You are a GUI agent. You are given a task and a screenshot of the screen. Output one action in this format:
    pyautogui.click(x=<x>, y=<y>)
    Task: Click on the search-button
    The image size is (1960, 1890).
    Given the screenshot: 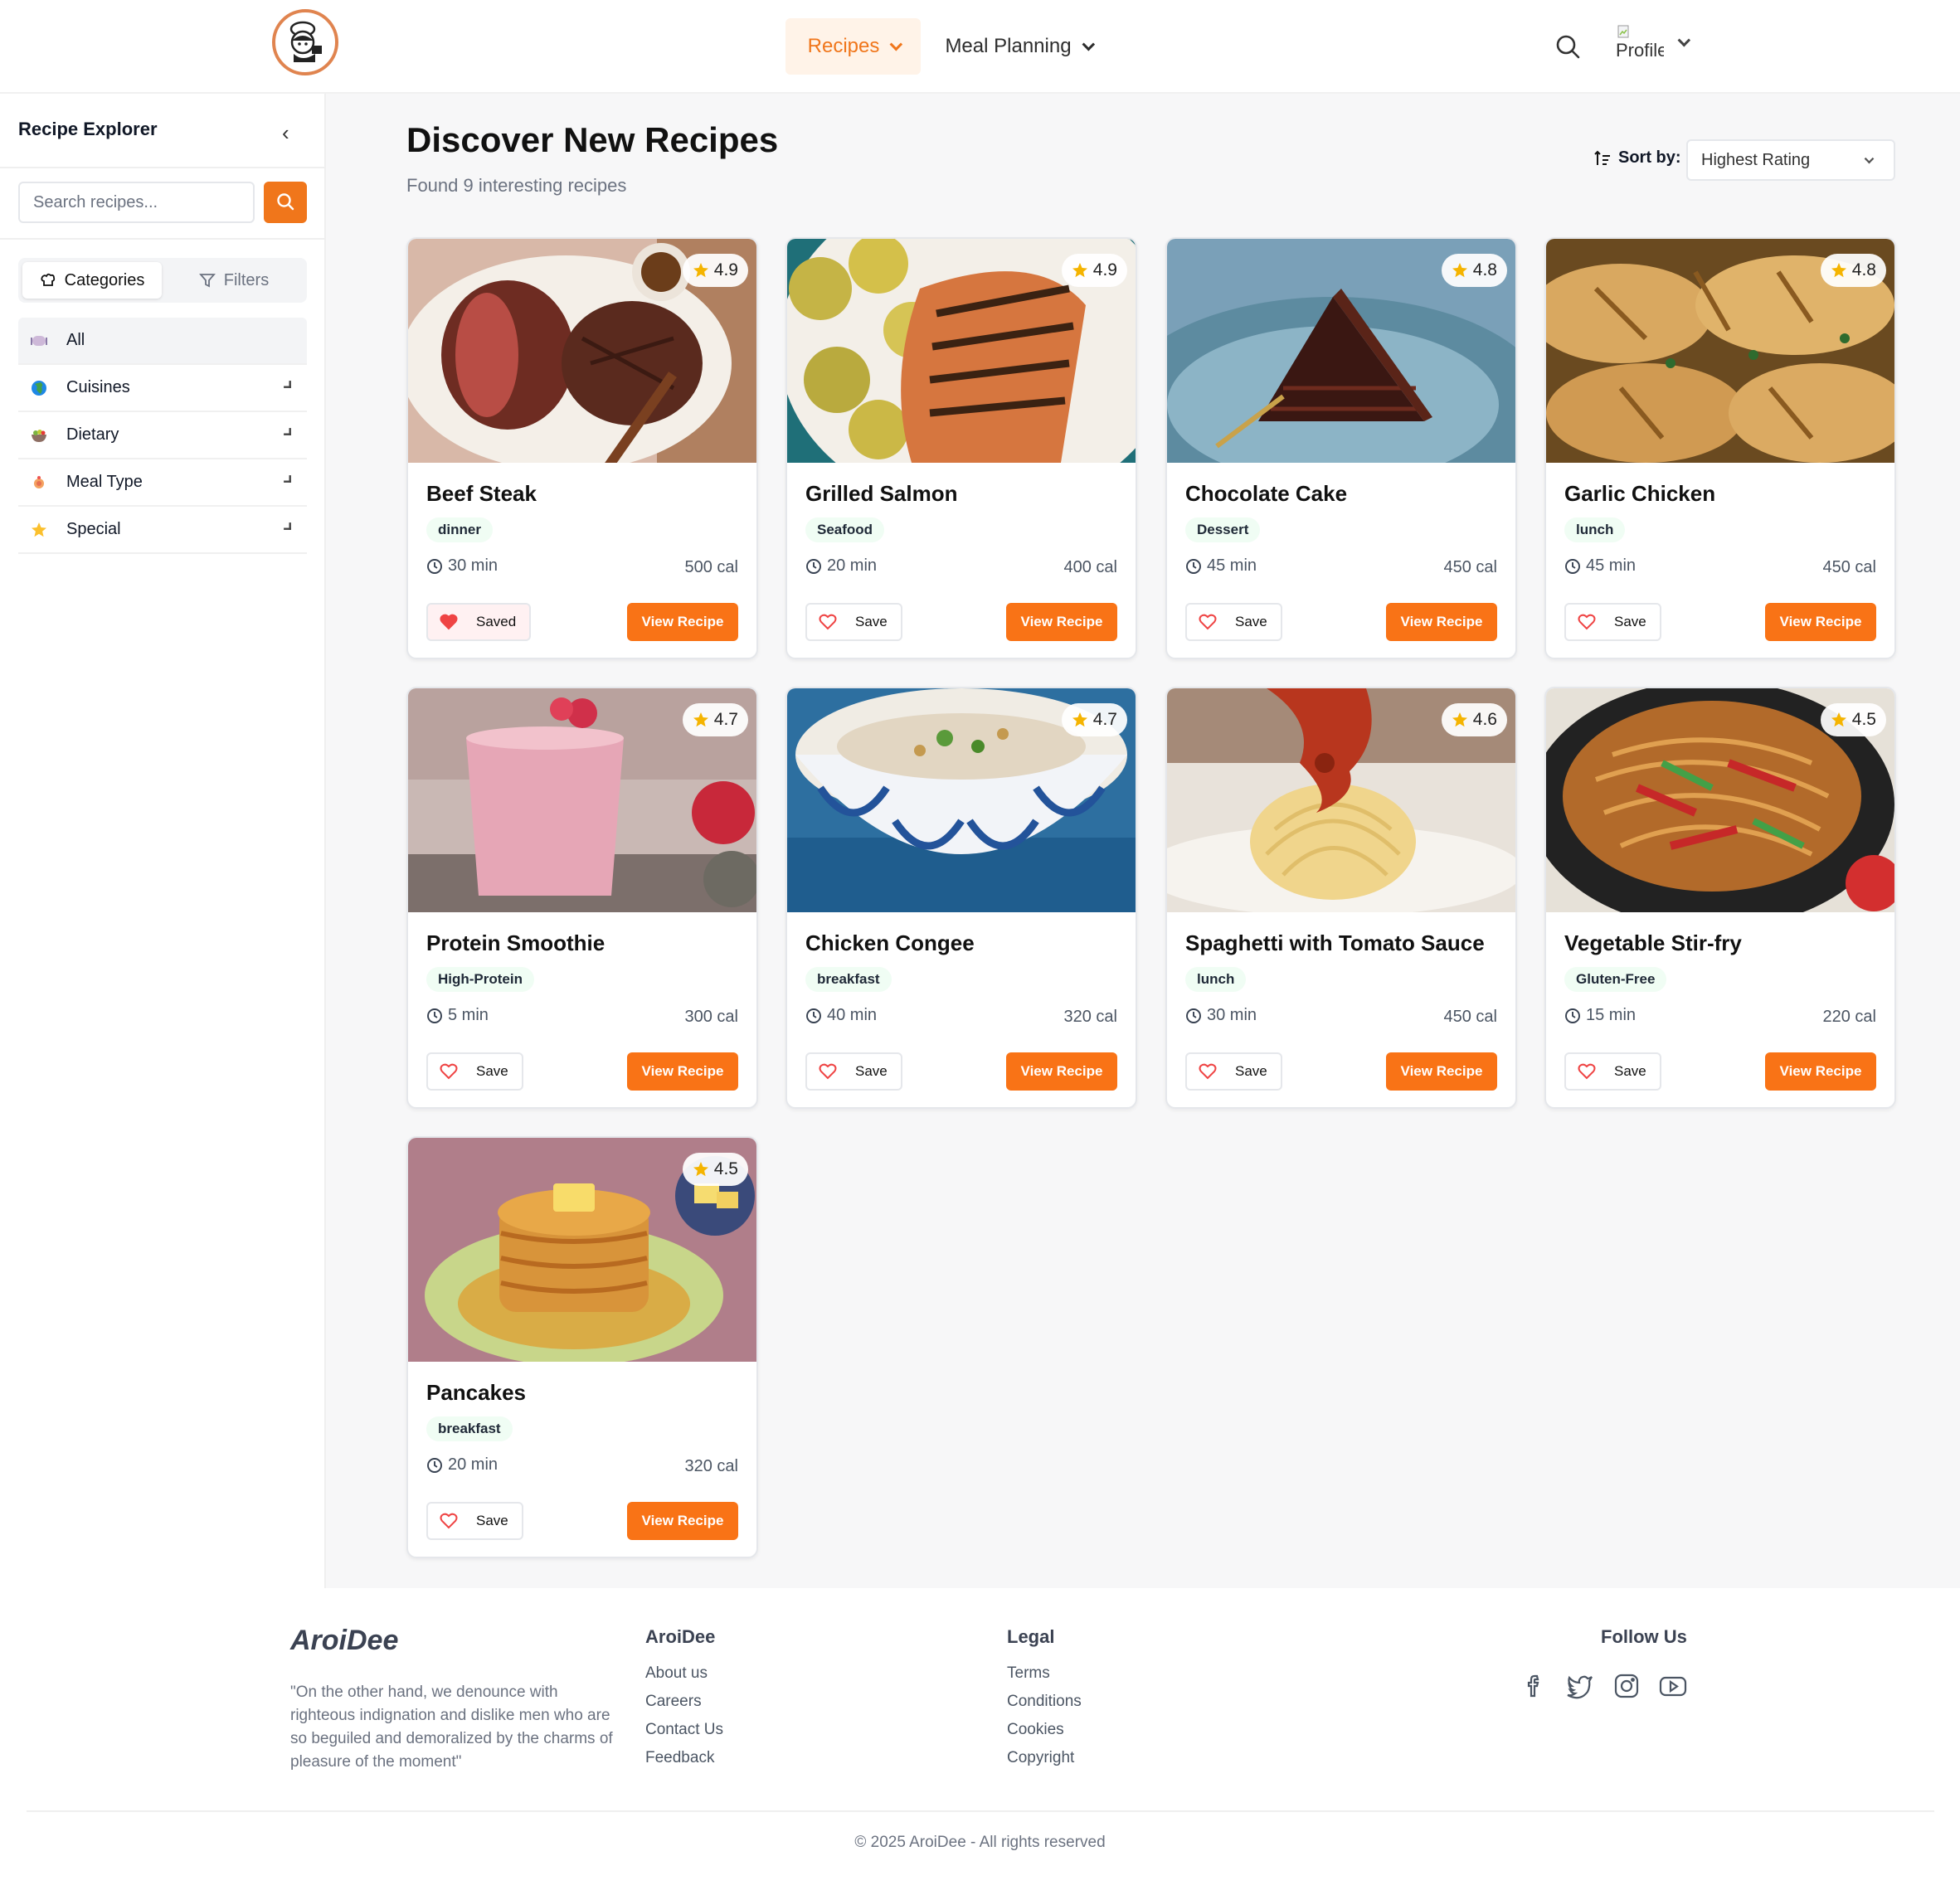 What is the action you would take?
    pyautogui.click(x=285, y=203)
    